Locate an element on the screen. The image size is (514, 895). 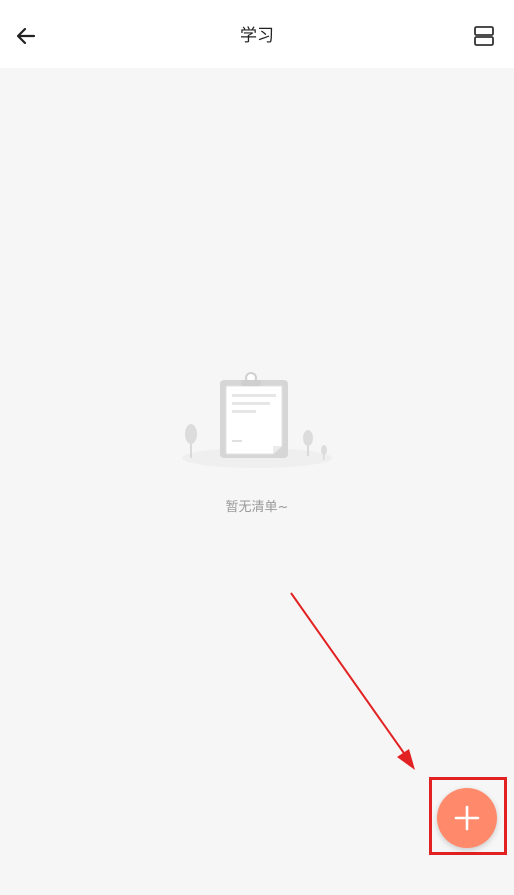
arrow-left-icon is located at coordinates (26, 36).